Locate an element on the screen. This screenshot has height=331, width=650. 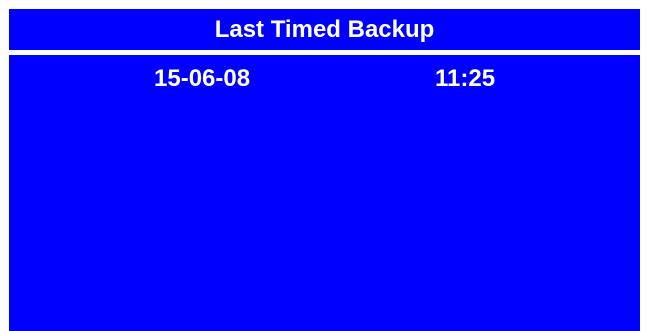
title-bar: Last Timed Backup is located at coordinates (324, 29).